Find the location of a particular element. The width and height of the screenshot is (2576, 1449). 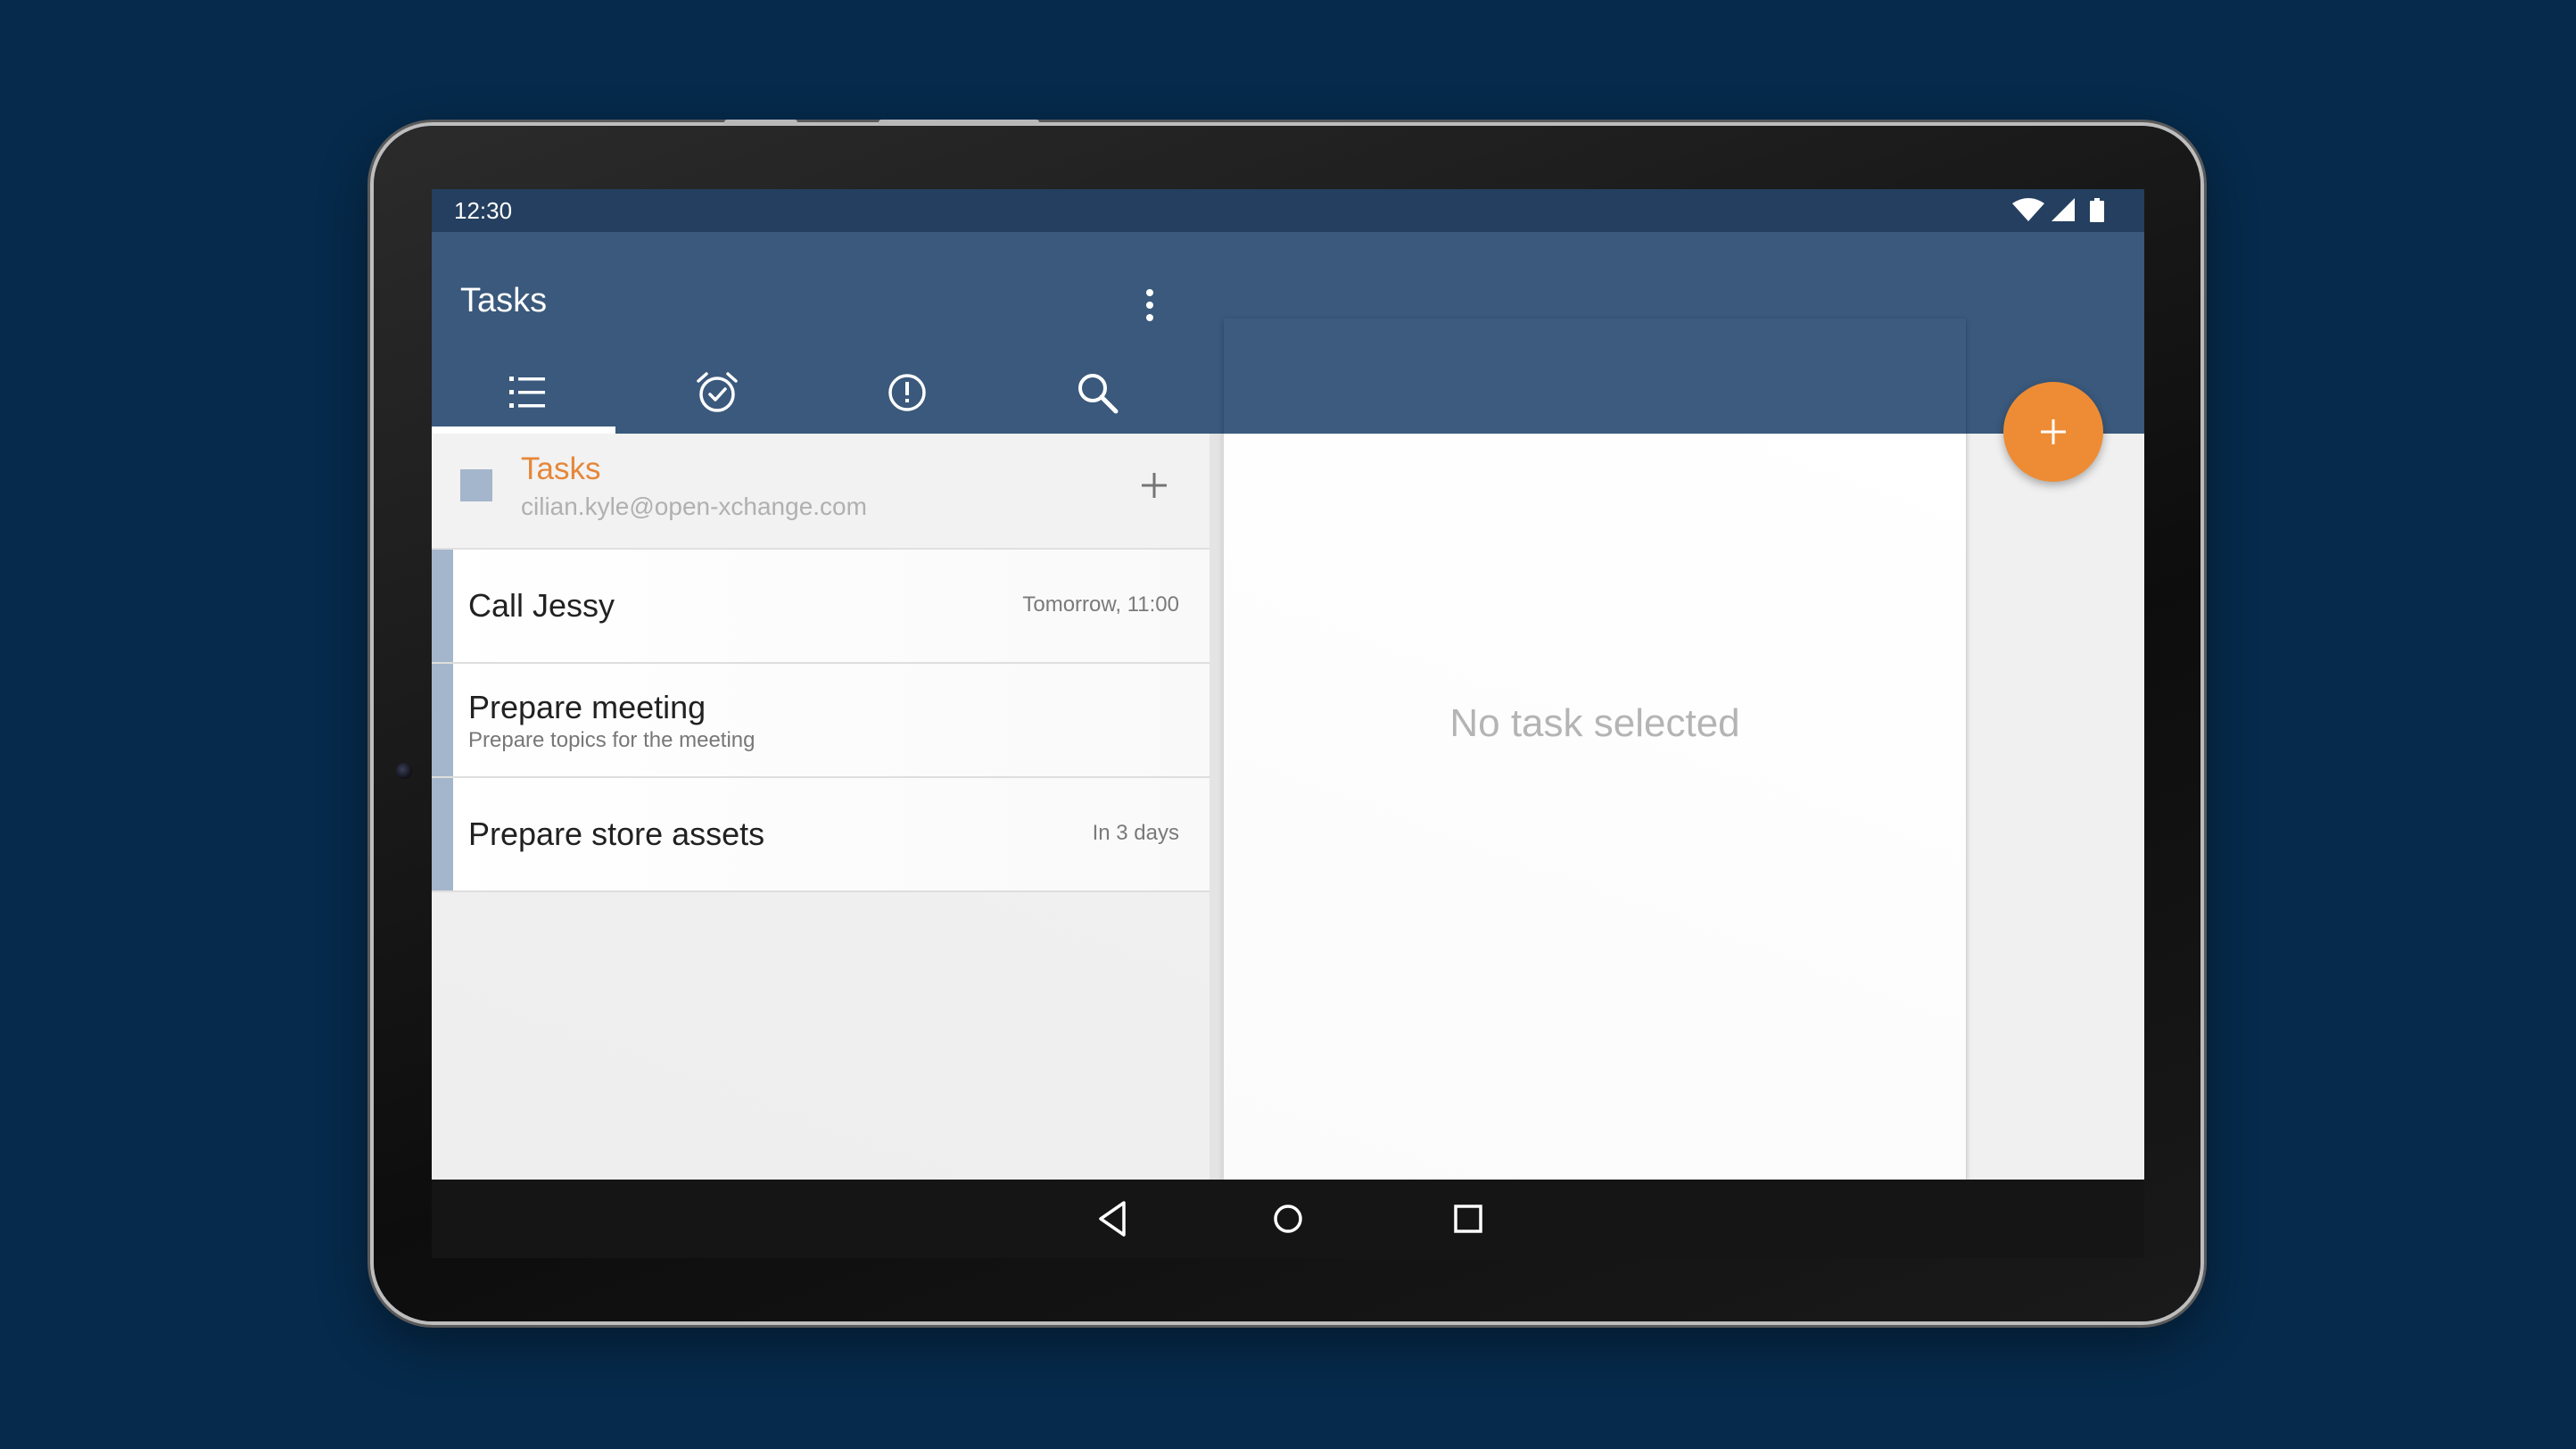

recents-icon is located at coordinates (1468, 1219).